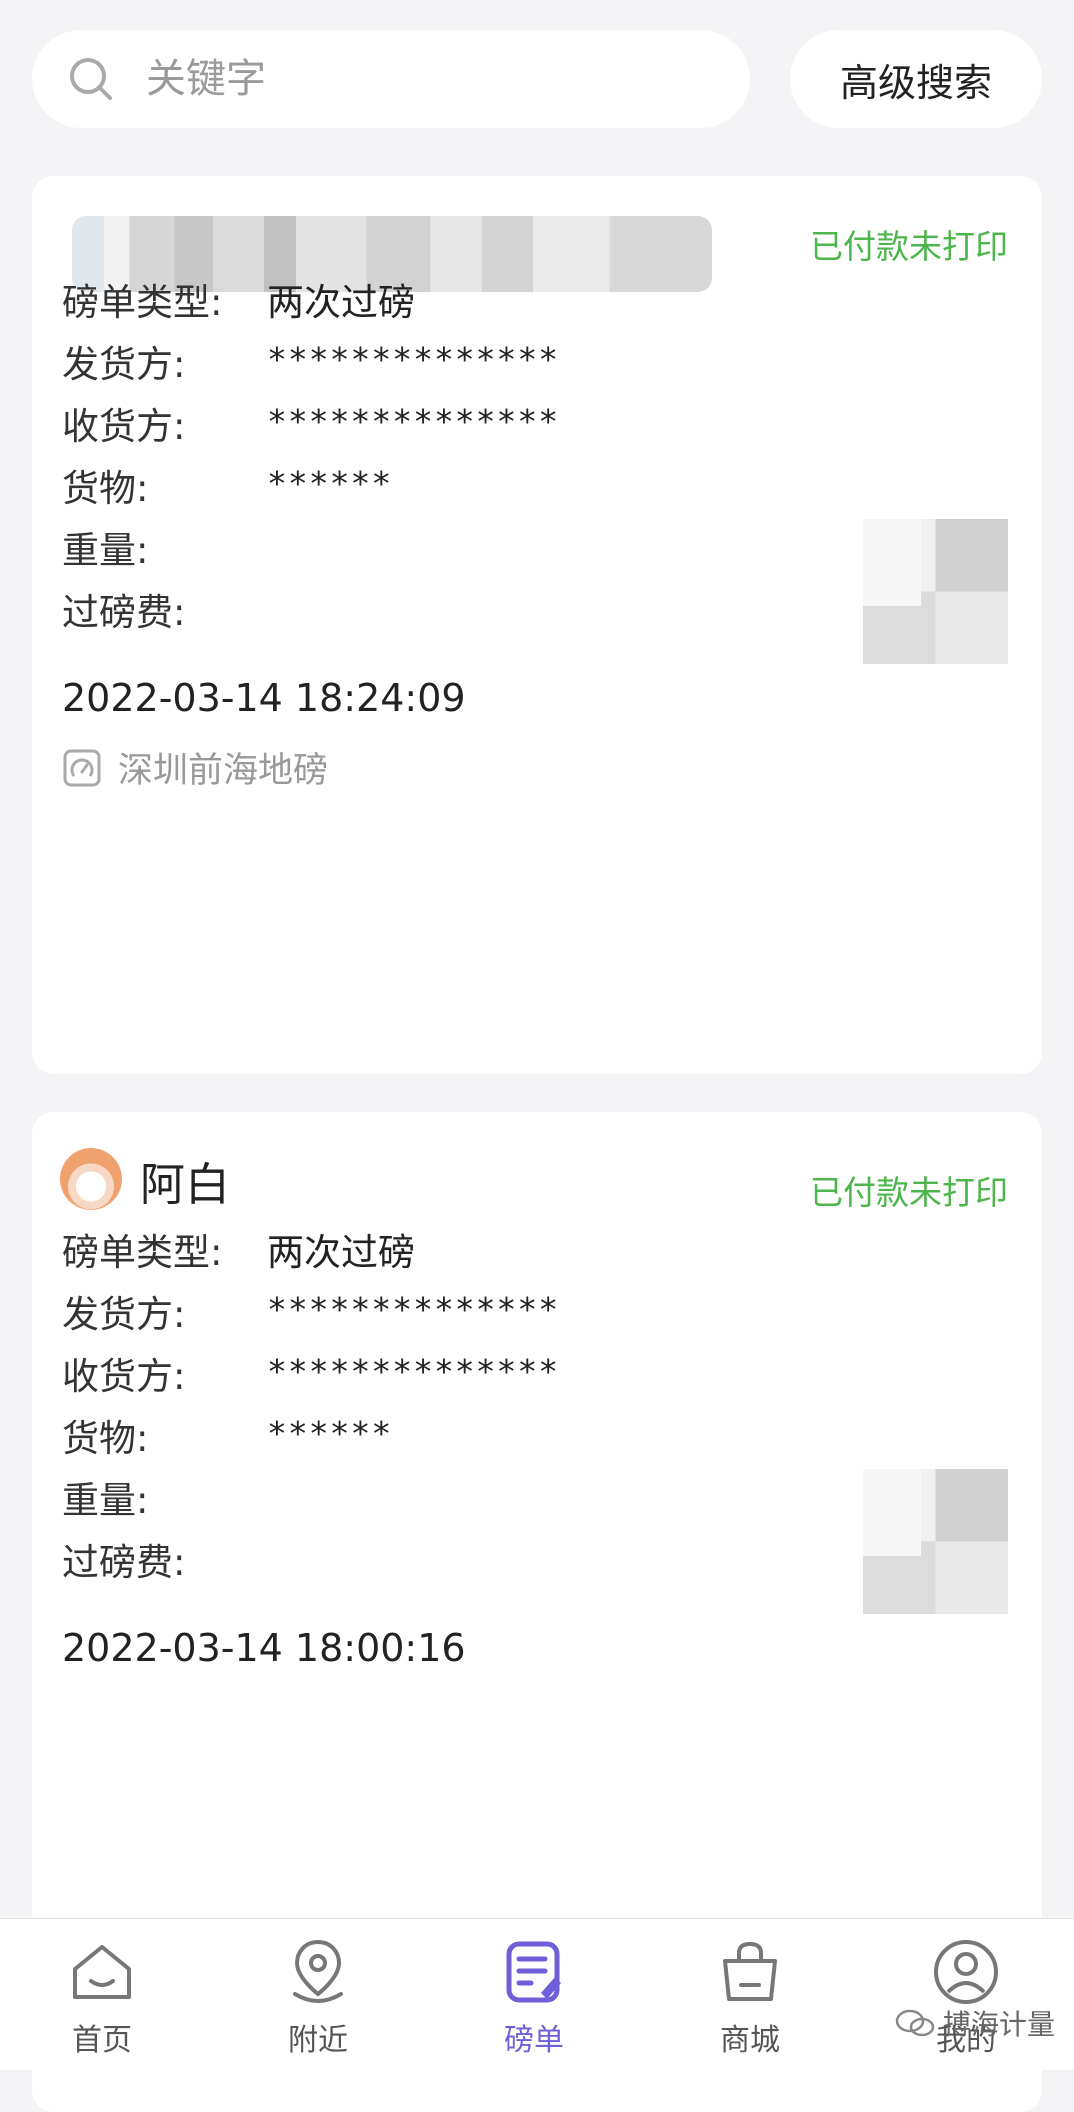 Image resolution: width=1074 pixels, height=2112 pixels. I want to click on location-name: 深圳前海地磅, so click(223, 771).